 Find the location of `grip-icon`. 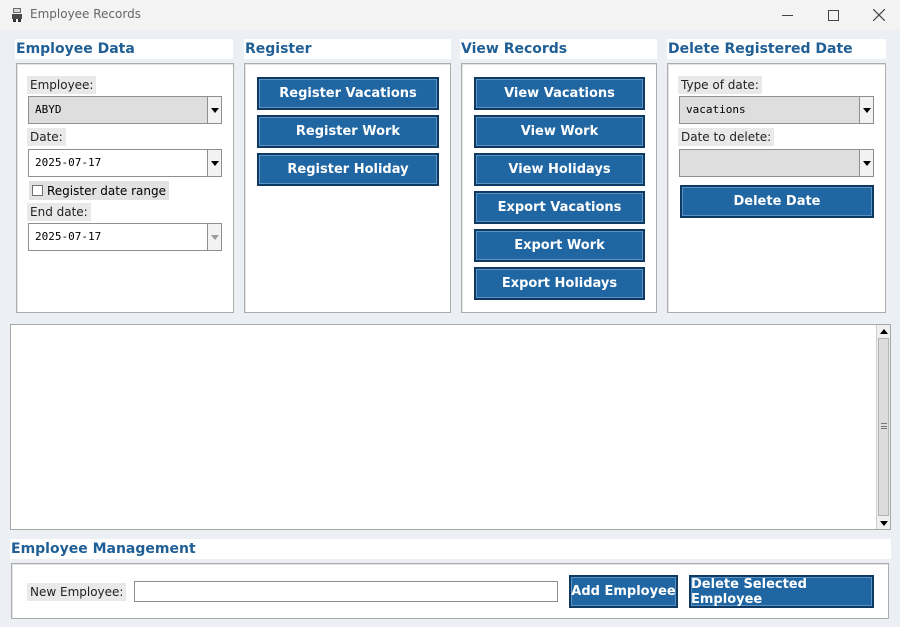

grip-icon is located at coordinates (884, 426).